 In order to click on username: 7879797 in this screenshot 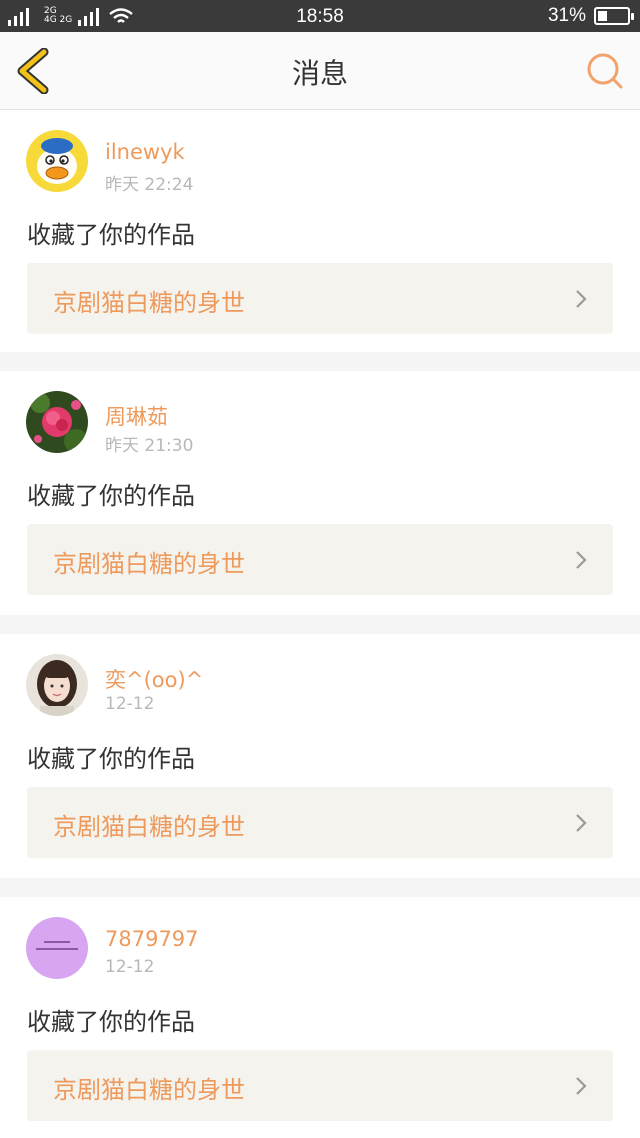, I will do `click(152, 939)`.